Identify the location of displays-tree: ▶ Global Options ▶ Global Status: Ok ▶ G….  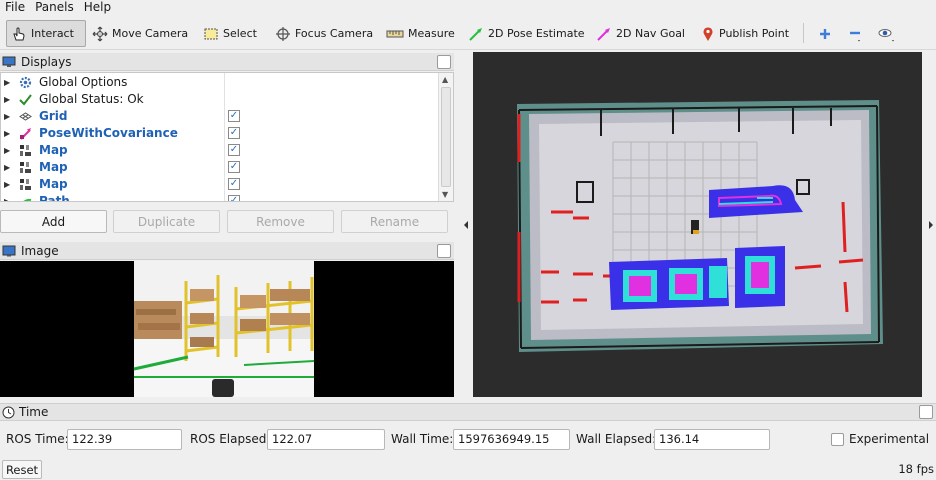
(227, 137).